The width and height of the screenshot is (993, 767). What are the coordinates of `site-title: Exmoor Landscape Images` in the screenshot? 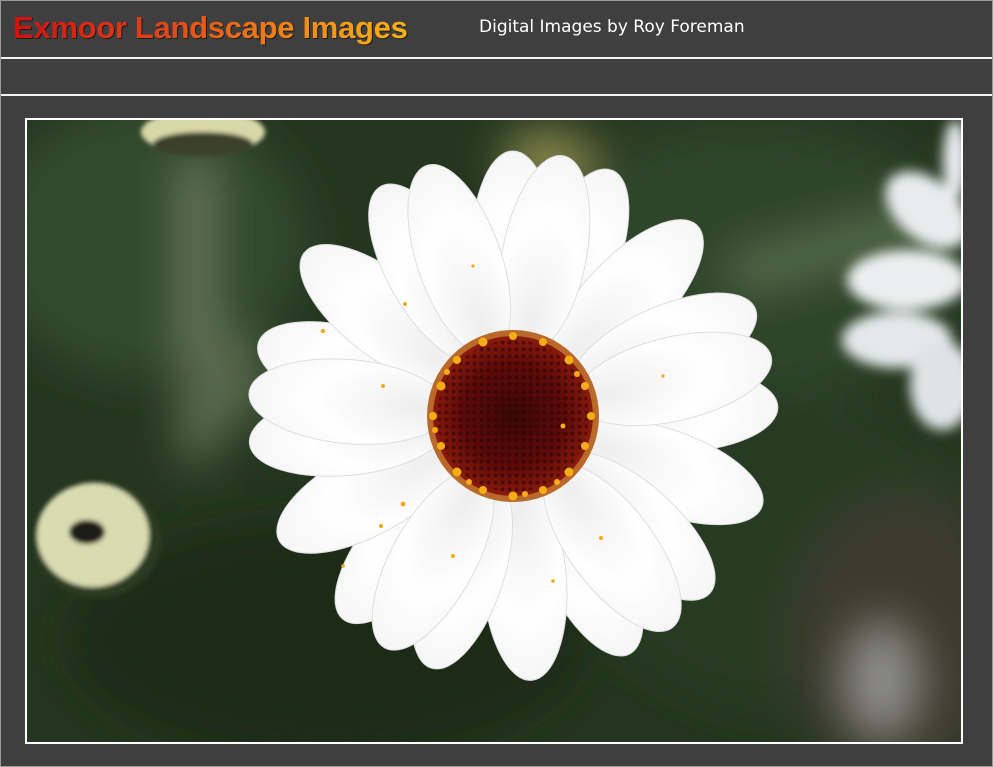 It's located at (210, 28).